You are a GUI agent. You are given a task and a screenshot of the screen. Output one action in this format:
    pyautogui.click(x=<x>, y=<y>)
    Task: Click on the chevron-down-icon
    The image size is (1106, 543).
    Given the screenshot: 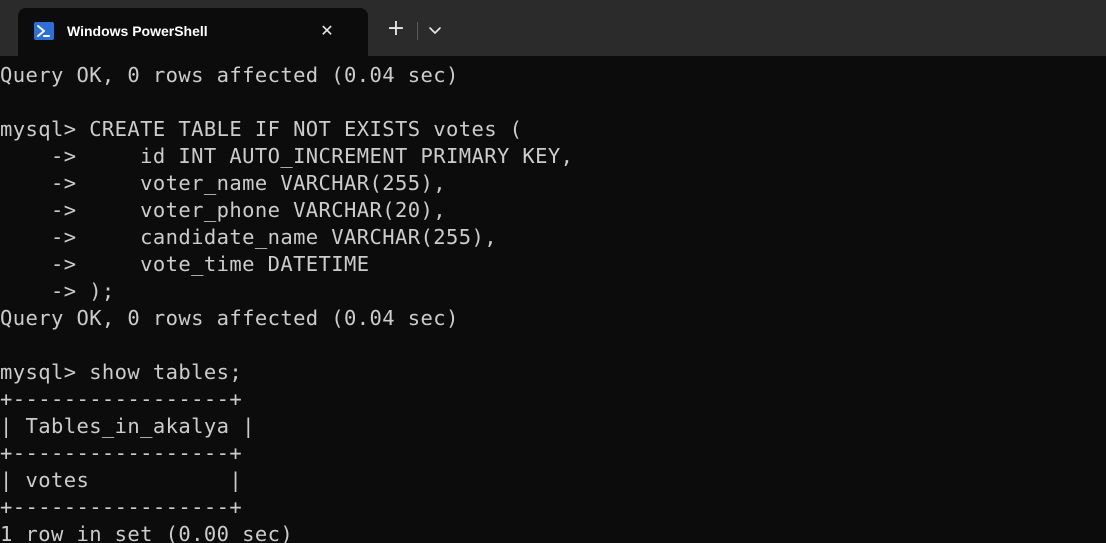 What is the action you would take?
    pyautogui.click(x=435, y=30)
    